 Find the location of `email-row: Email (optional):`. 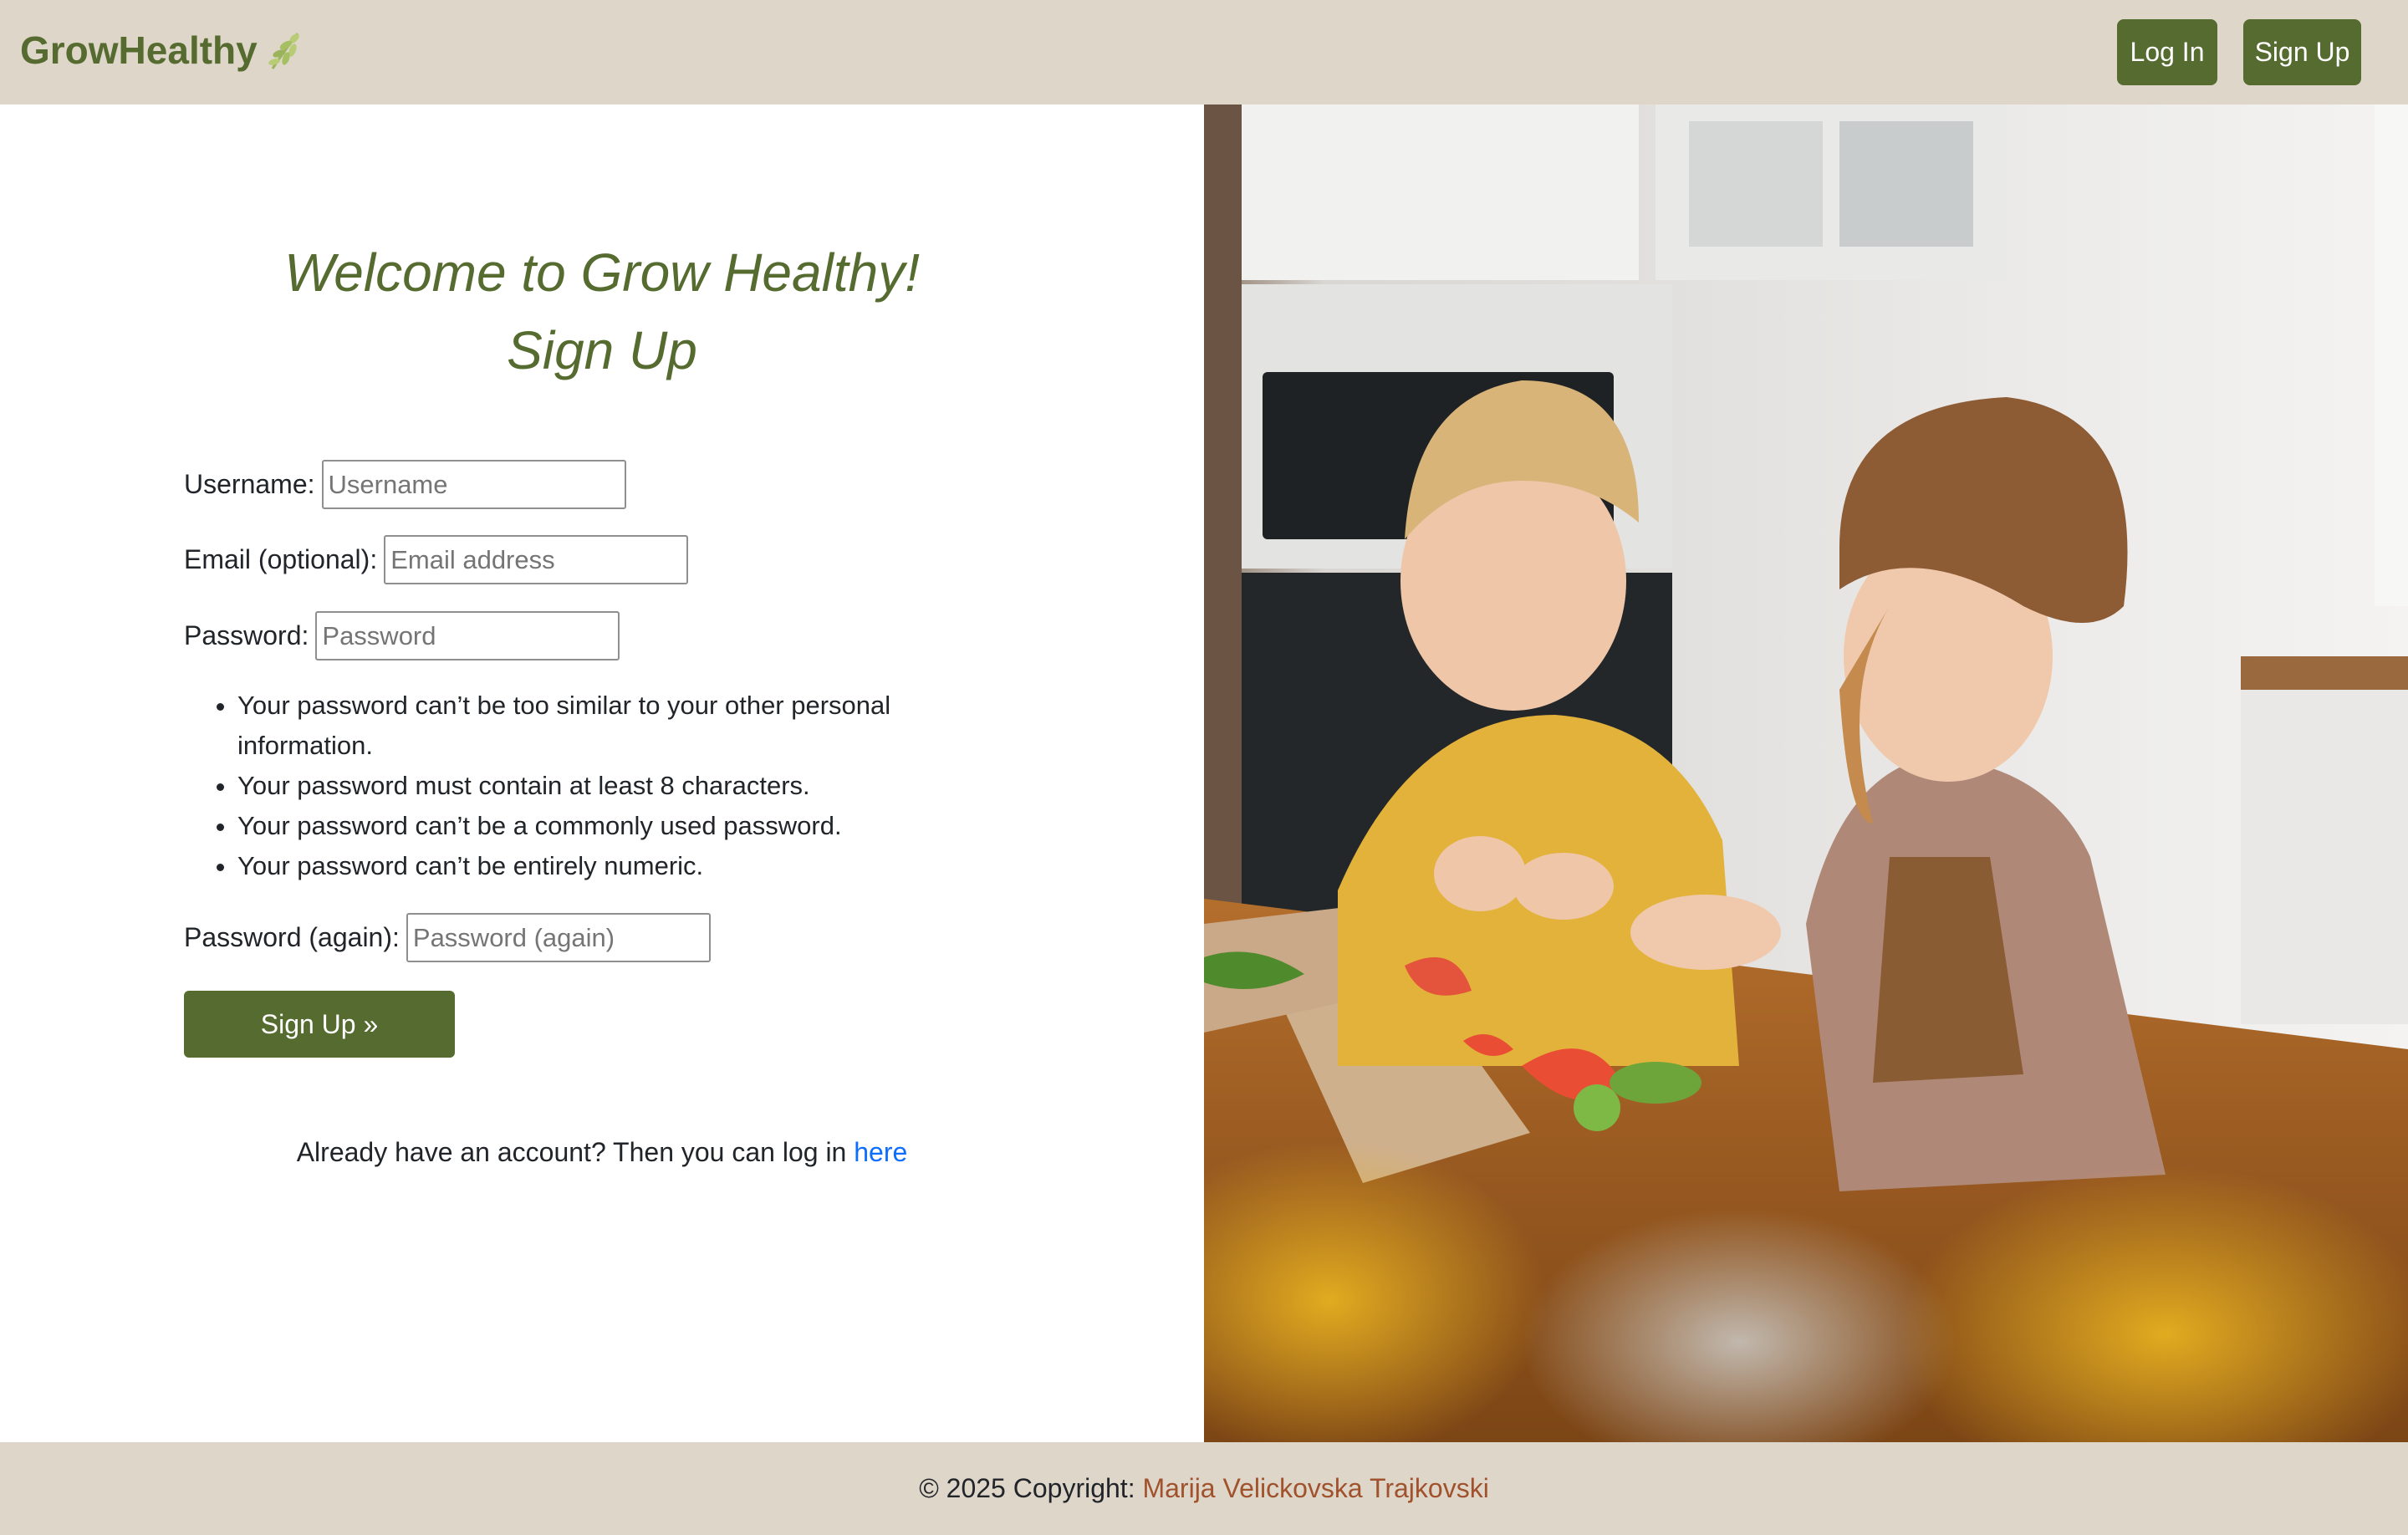

email-row: Email (optional): is located at coordinates (436, 559).